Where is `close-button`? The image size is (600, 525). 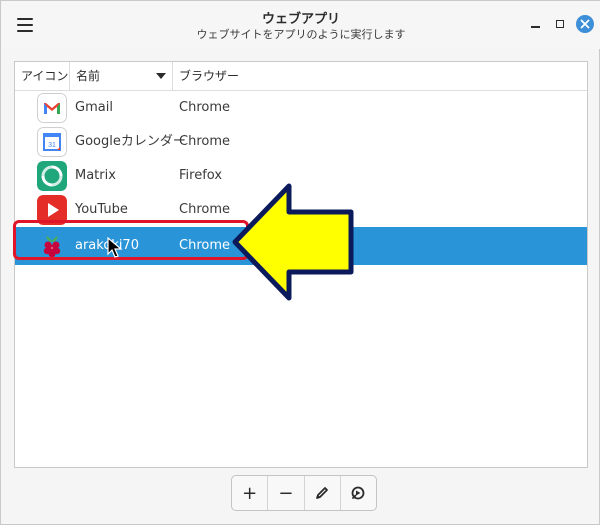 close-button is located at coordinates (585, 24).